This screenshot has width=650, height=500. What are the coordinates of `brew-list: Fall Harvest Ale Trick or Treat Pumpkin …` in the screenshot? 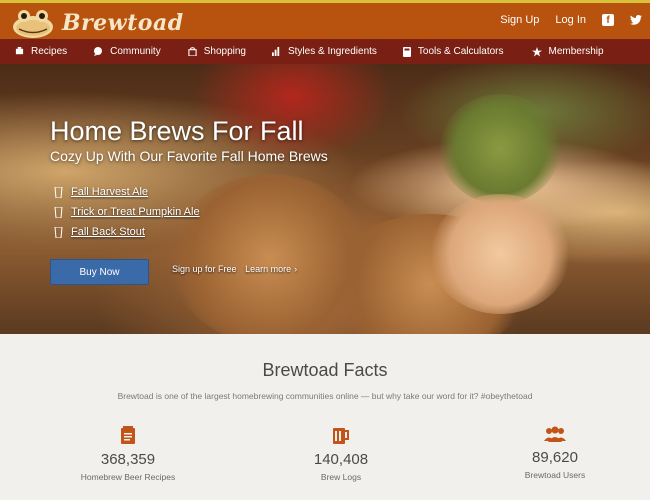 It's located at (127, 212).